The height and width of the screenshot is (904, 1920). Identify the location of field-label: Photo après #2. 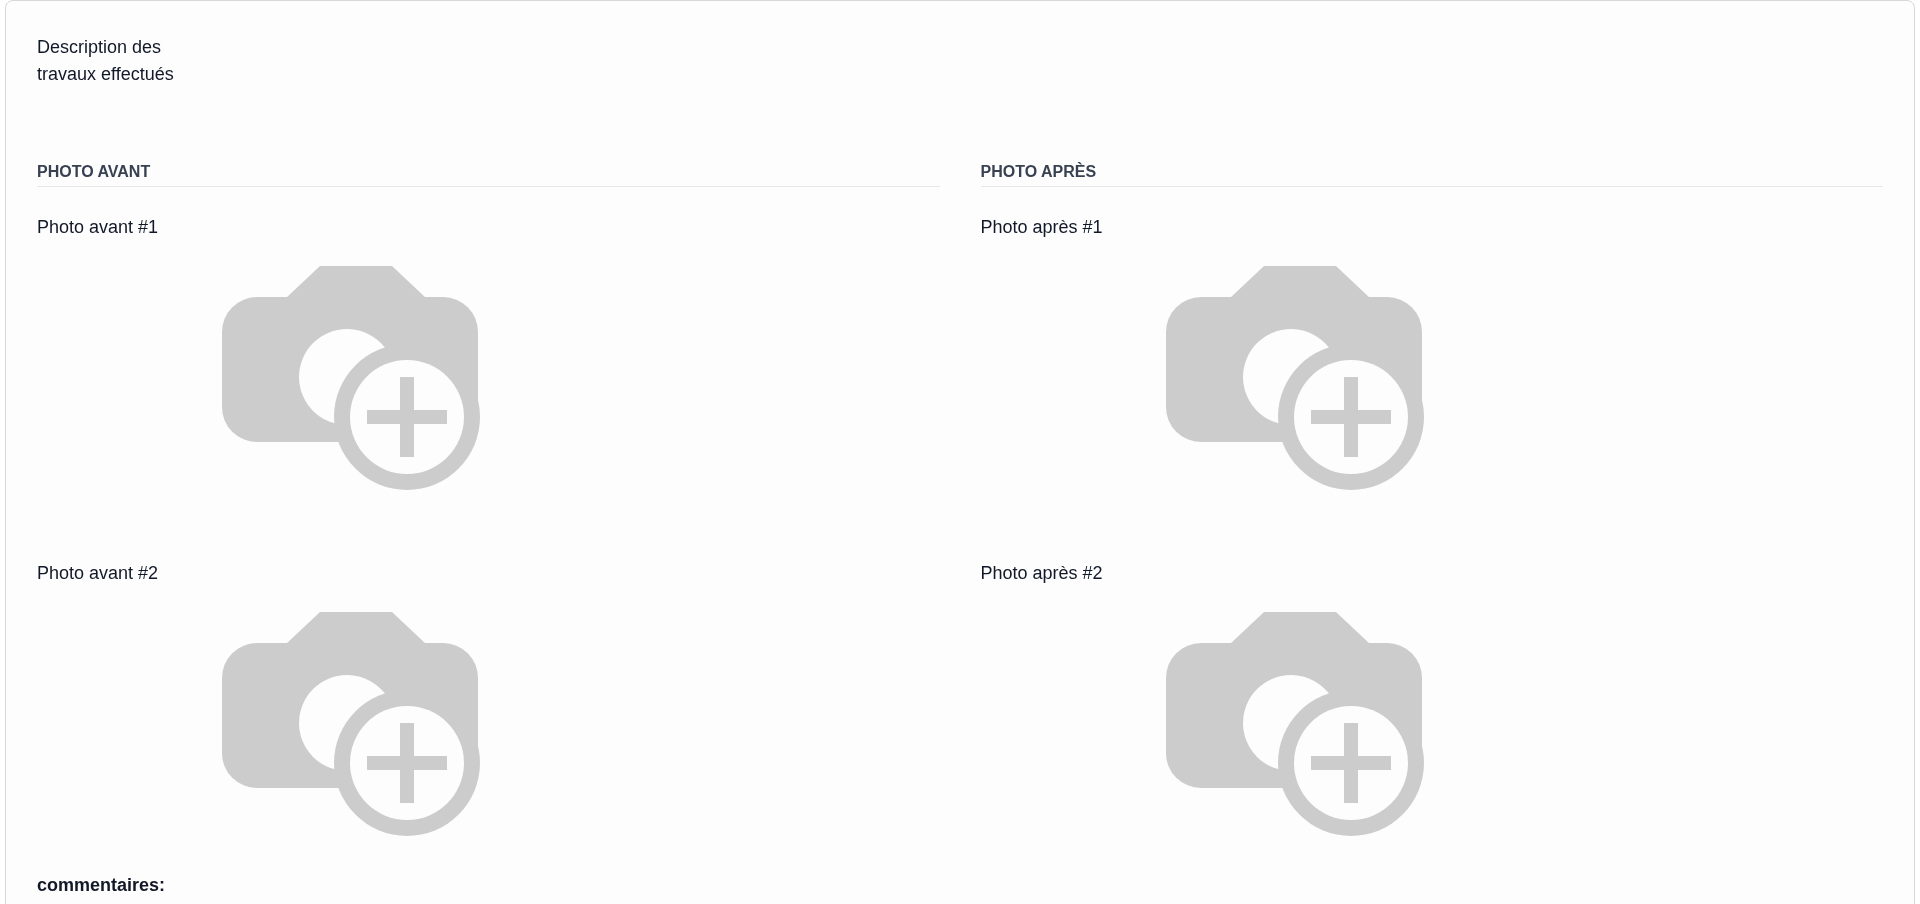
(1041, 573).